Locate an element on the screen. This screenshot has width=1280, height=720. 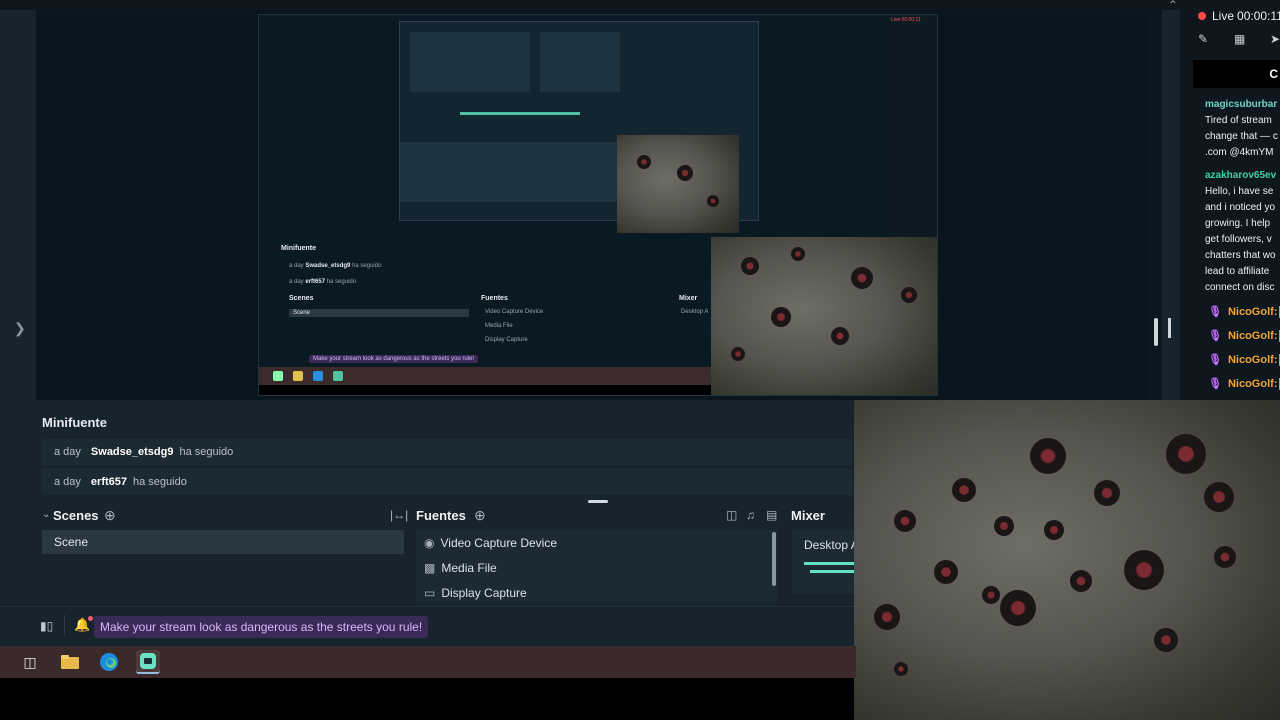
live-dot-icon is located at coordinates (1202, 16).